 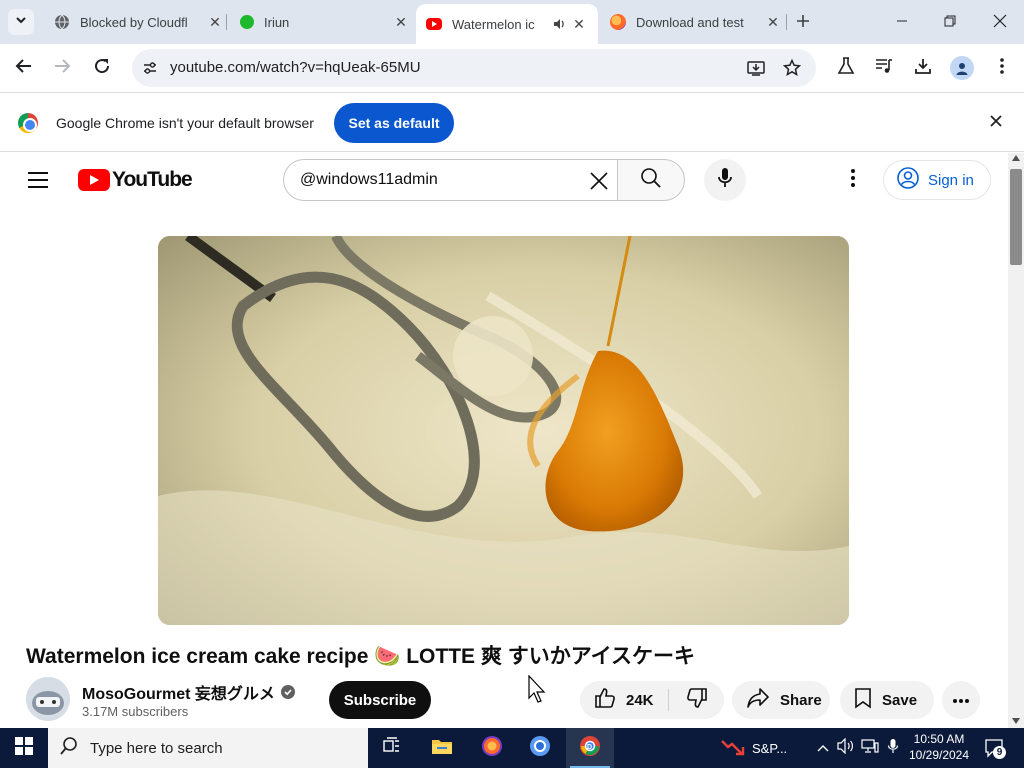 What do you see at coordinates (846, 68) in the screenshot?
I see `labs-button` at bounding box center [846, 68].